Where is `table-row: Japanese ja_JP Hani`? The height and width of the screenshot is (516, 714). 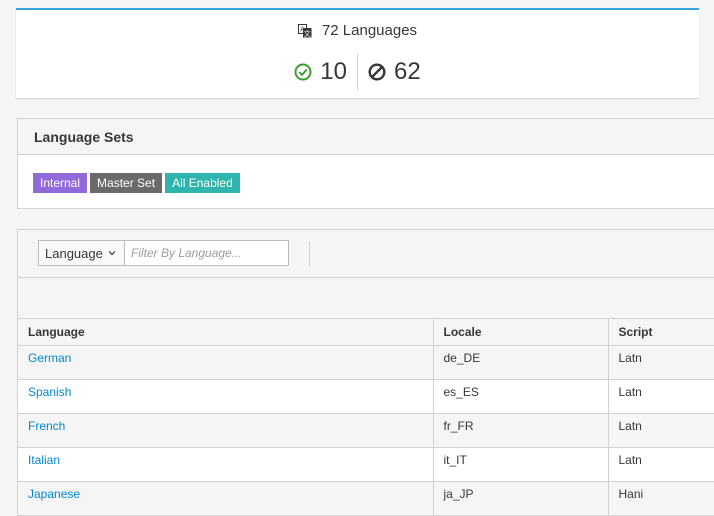 table-row: Japanese ja_JP Hani is located at coordinates (366, 498).